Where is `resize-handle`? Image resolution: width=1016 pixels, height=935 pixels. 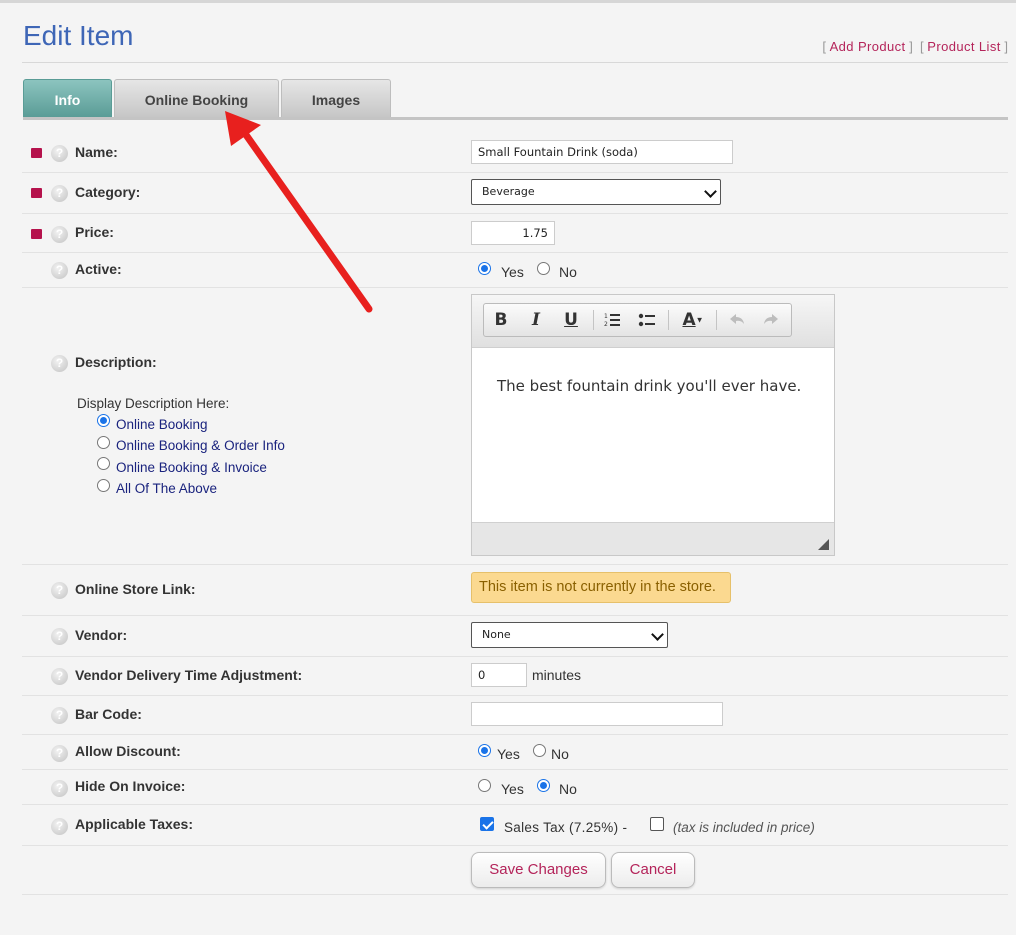
resize-handle is located at coordinates (823, 544).